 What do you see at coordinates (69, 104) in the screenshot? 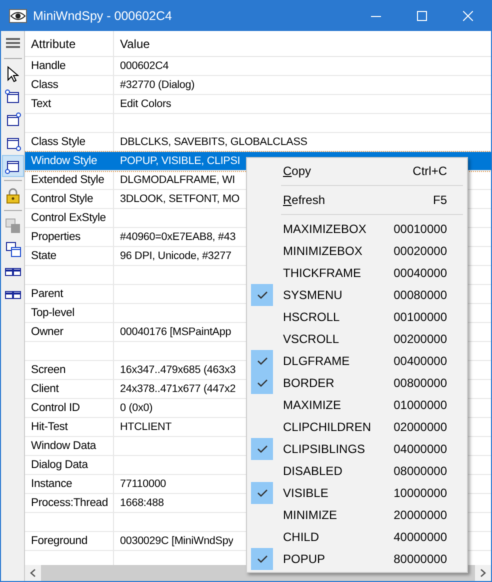
I see `attribute-cell: Text` at bounding box center [69, 104].